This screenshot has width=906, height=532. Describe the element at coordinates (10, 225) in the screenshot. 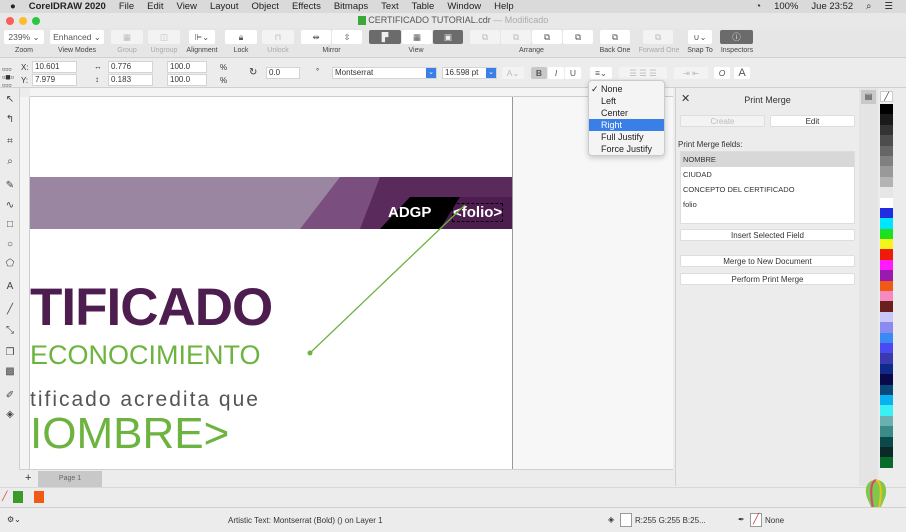

I see `rectangle-tool-icon: □` at that location.